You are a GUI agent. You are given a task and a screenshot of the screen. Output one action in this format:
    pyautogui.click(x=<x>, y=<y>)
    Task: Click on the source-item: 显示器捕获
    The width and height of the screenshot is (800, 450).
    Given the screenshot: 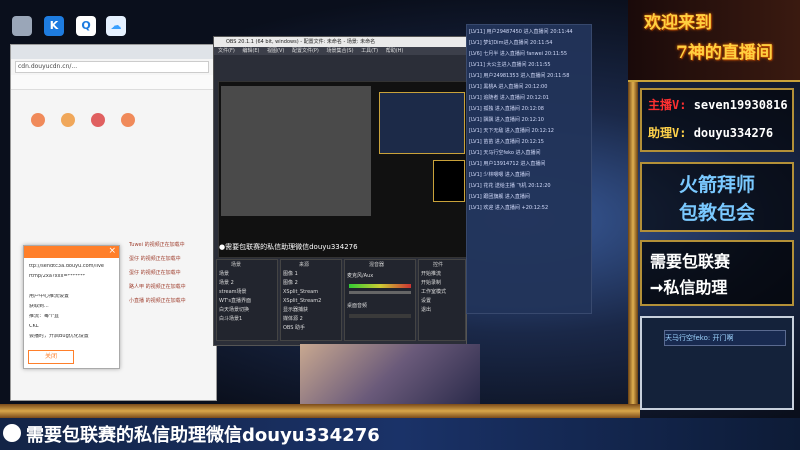 What is the action you would take?
    pyautogui.click(x=311, y=310)
    